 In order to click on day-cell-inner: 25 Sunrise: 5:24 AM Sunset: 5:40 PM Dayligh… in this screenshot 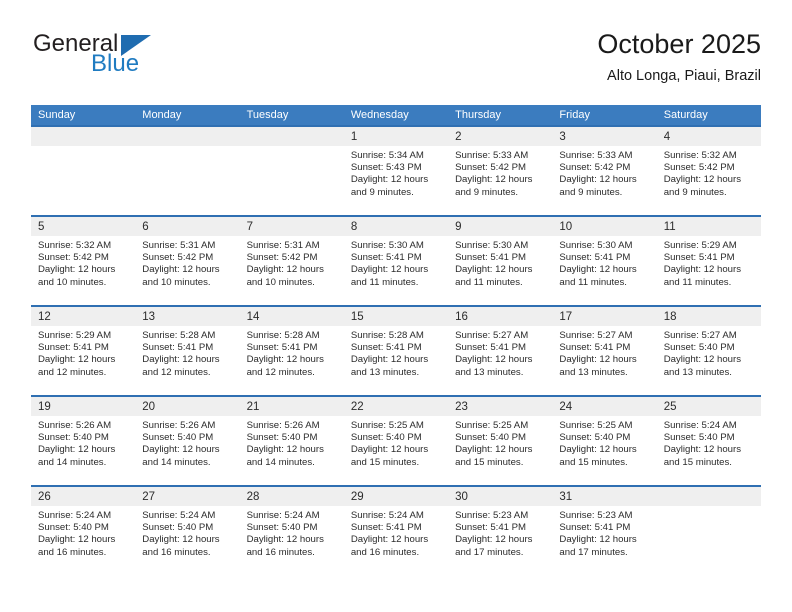, I will do `click(708, 441)`.